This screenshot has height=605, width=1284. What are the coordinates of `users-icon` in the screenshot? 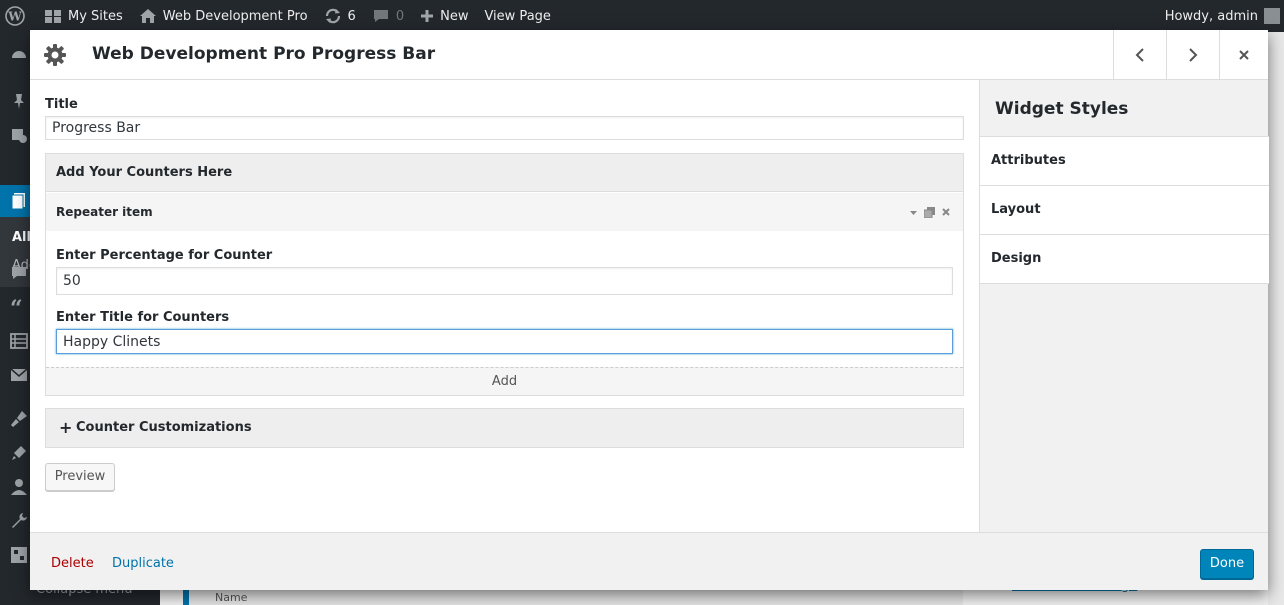 It's located at (19, 487).